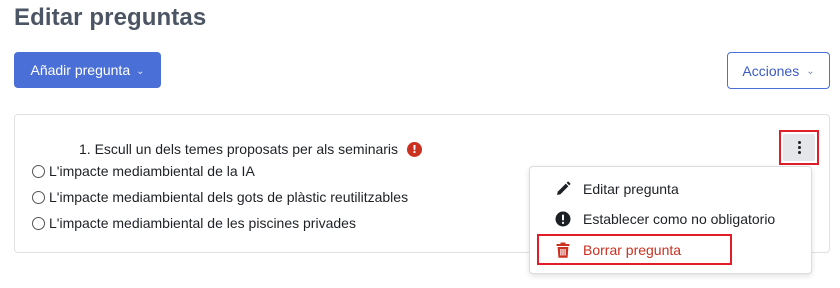 The image size is (840, 288). I want to click on option-1: L'impacte mediambiental de la IA, so click(143, 171).